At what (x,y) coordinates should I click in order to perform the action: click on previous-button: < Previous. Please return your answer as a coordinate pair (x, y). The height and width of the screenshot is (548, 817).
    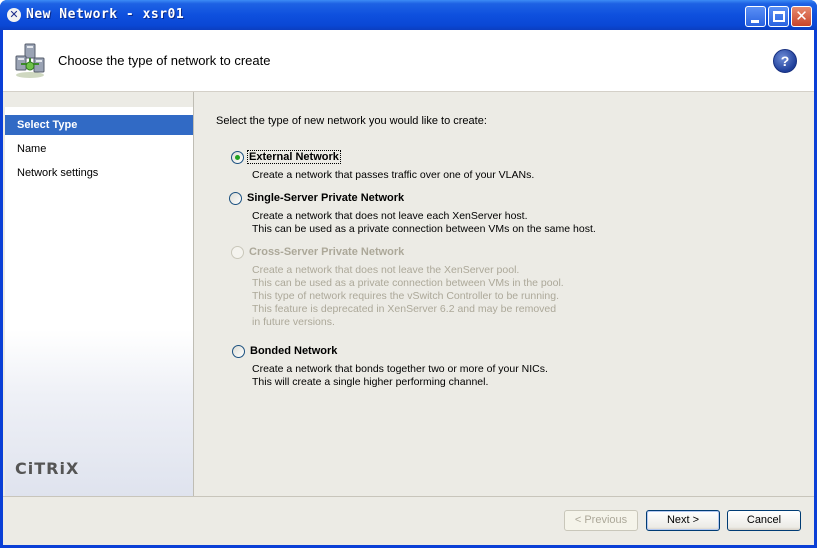
    Looking at the image, I should click on (601, 520).